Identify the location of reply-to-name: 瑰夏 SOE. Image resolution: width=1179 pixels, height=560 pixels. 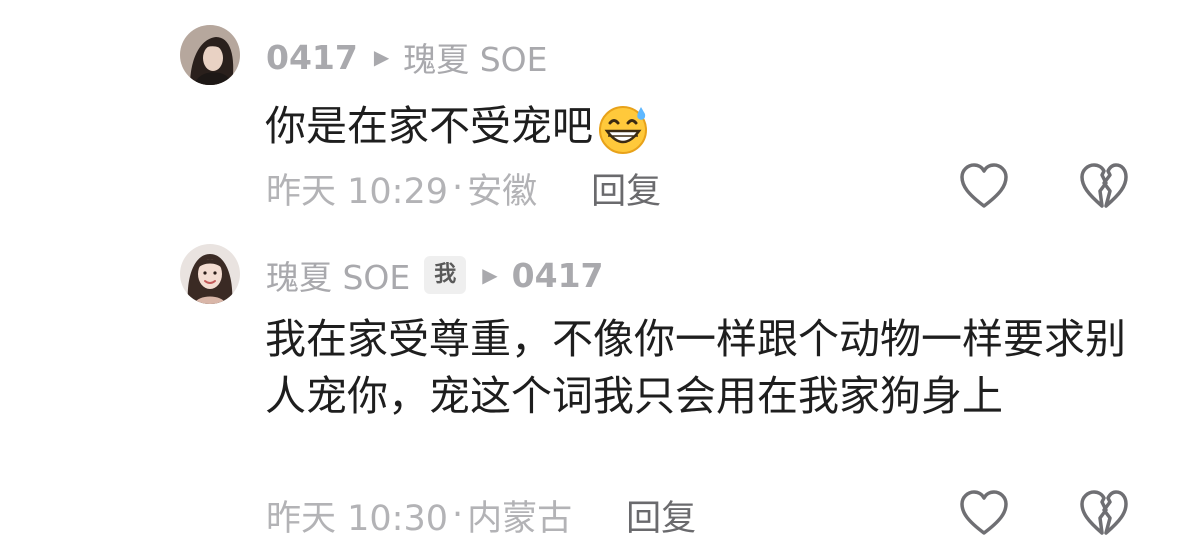
(475, 57).